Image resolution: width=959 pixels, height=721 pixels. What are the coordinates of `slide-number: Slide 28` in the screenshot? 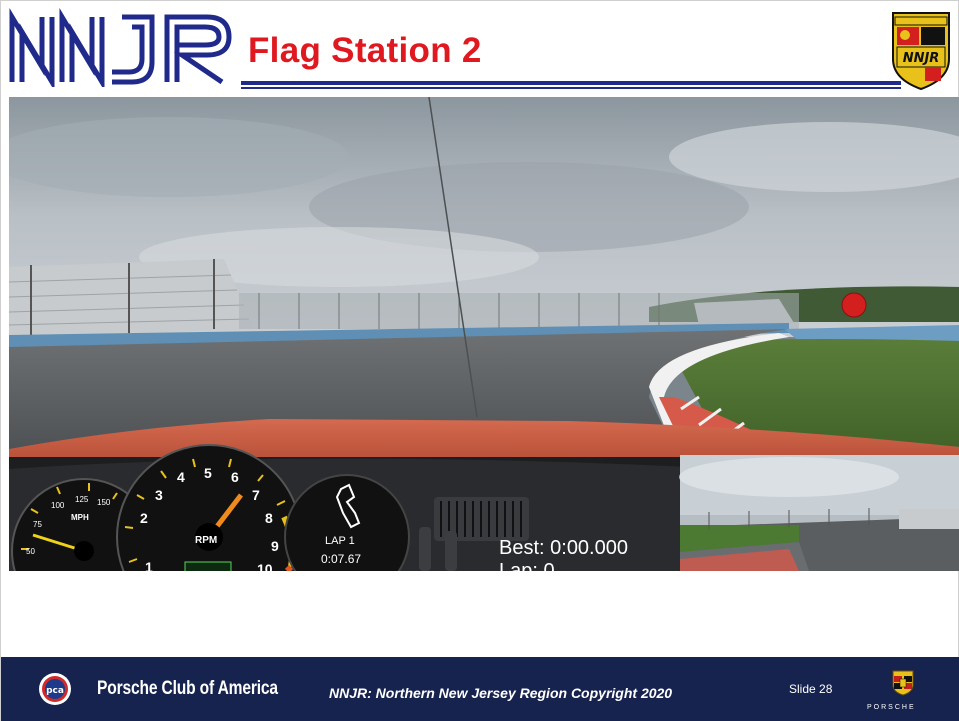 It's located at (811, 689).